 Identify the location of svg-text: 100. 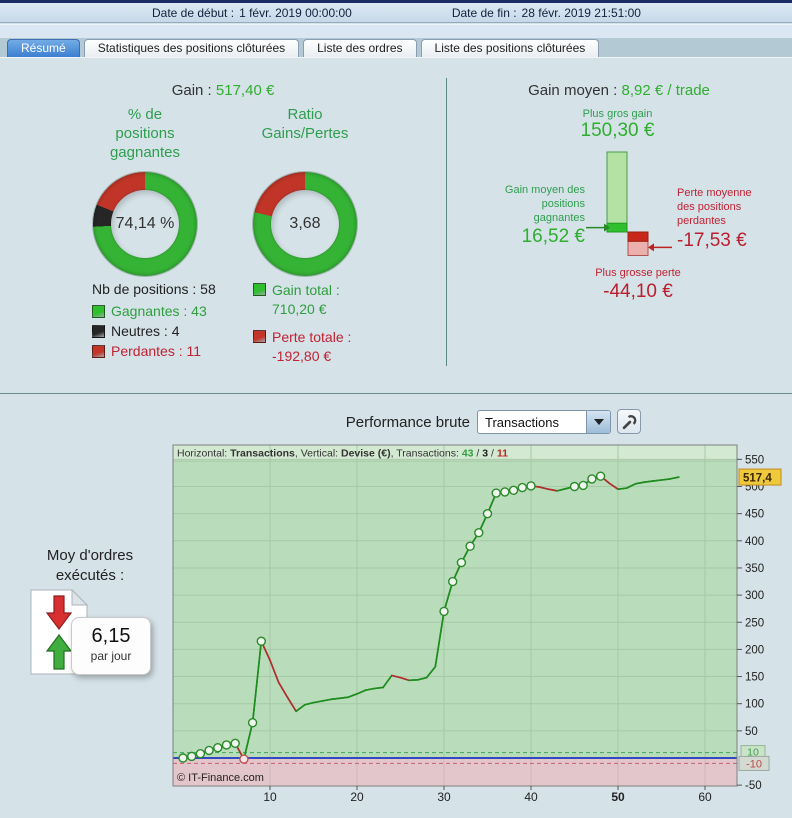
(754, 705).